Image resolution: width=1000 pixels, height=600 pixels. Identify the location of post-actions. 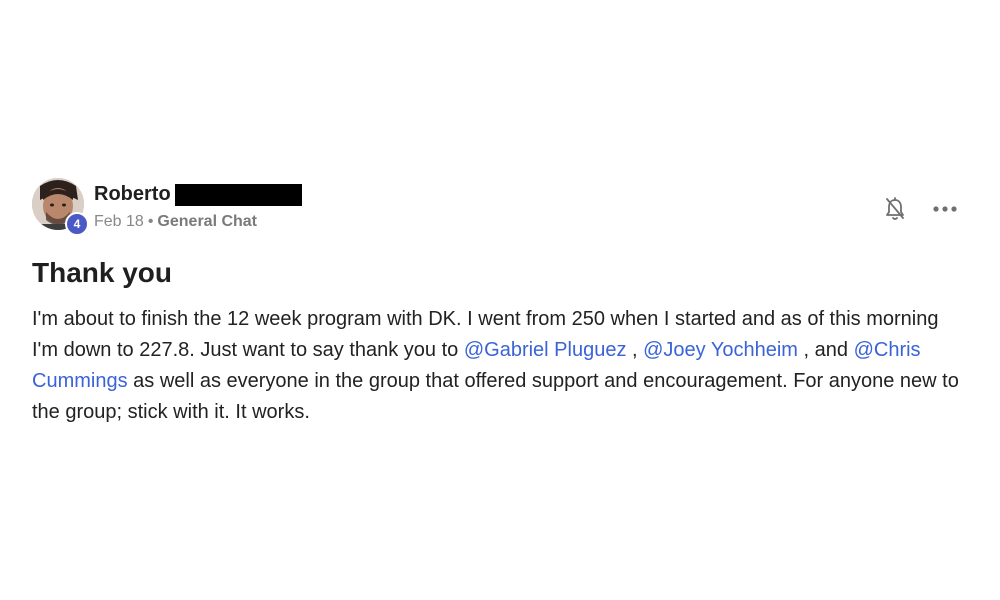
(920, 209).